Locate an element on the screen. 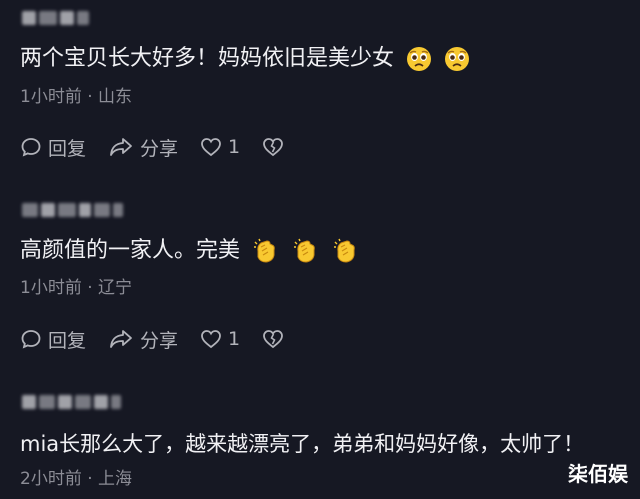 The height and width of the screenshot is (499, 640). comment-text-row: 高颜值的一家人。完美 is located at coordinates (190, 251).